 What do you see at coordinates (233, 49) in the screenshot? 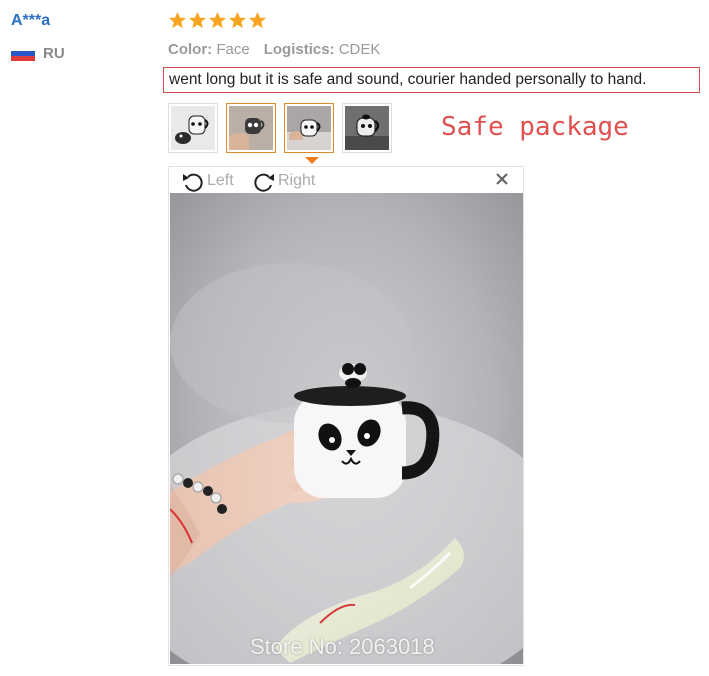
I see `color-value: Face` at bounding box center [233, 49].